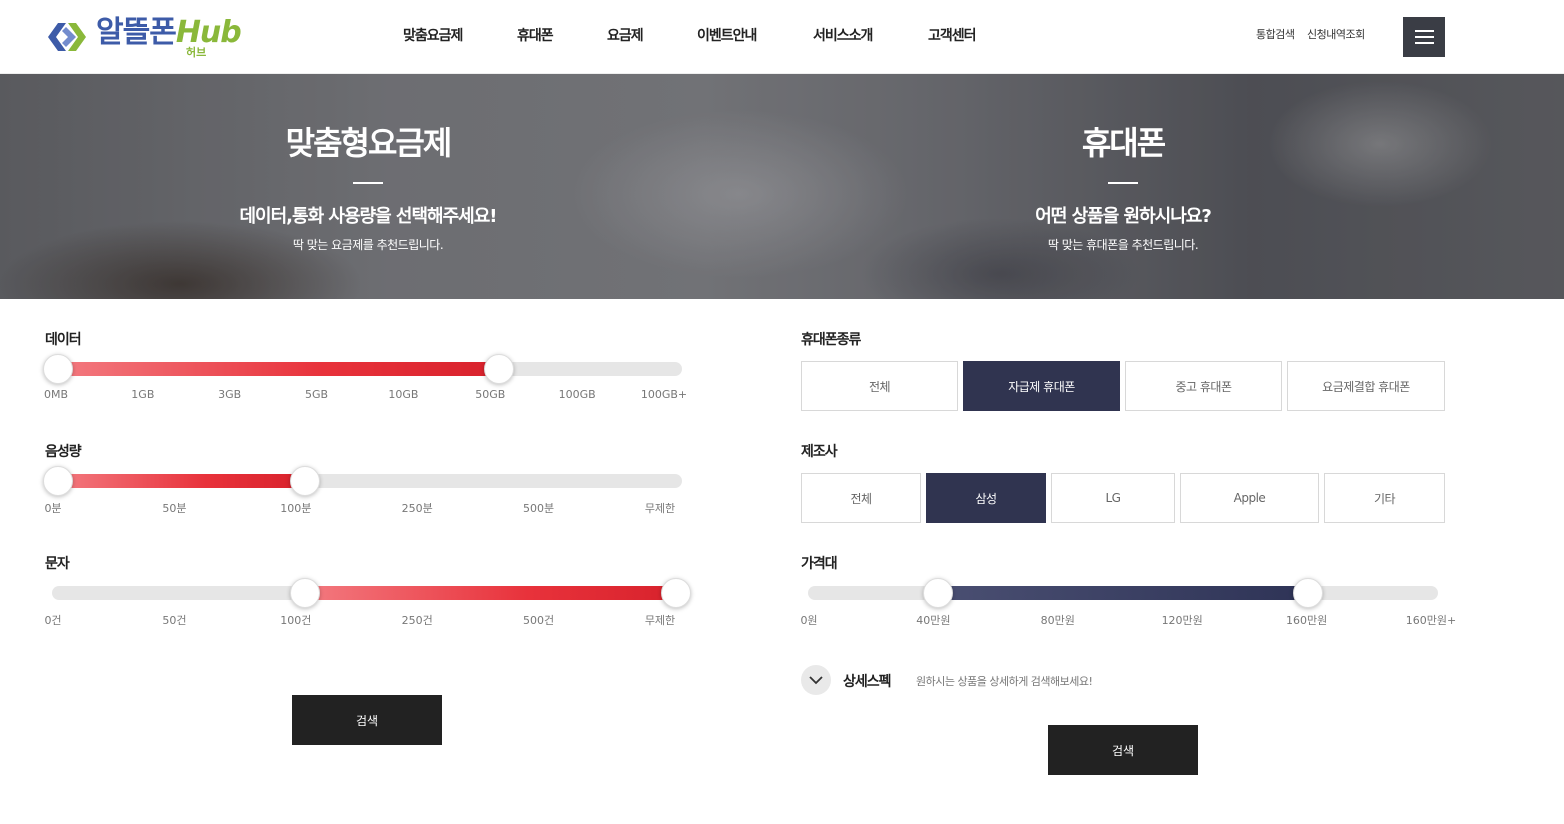 This screenshot has width=1564, height=824. I want to click on spec-toggle-button, so click(816, 680).